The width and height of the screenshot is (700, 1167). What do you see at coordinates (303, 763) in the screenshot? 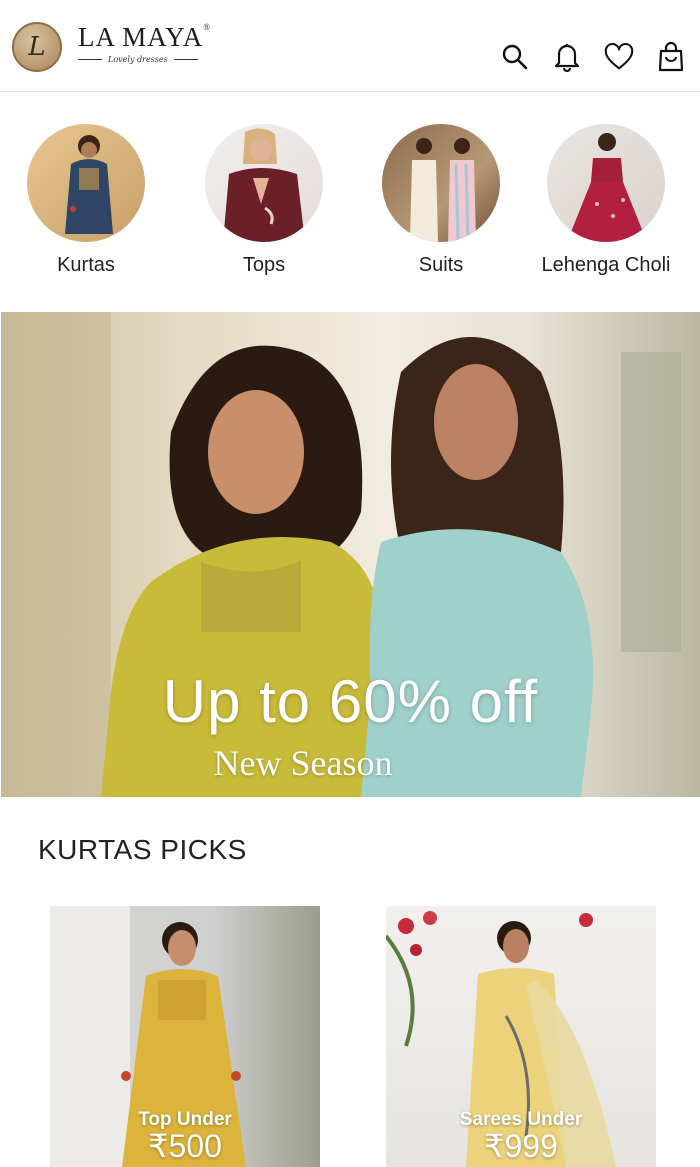
I see `banner-subtitle: New Season` at bounding box center [303, 763].